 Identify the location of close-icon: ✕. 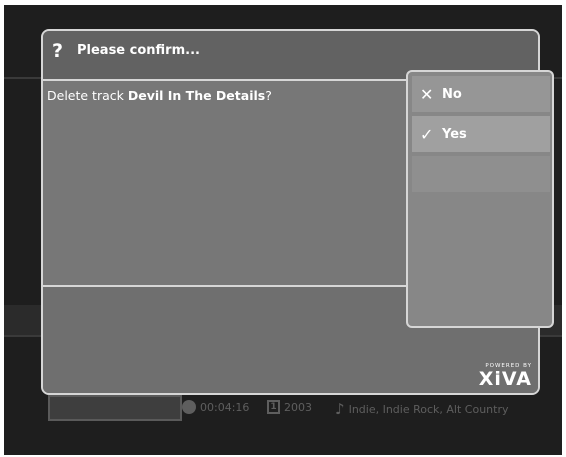
(427, 94).